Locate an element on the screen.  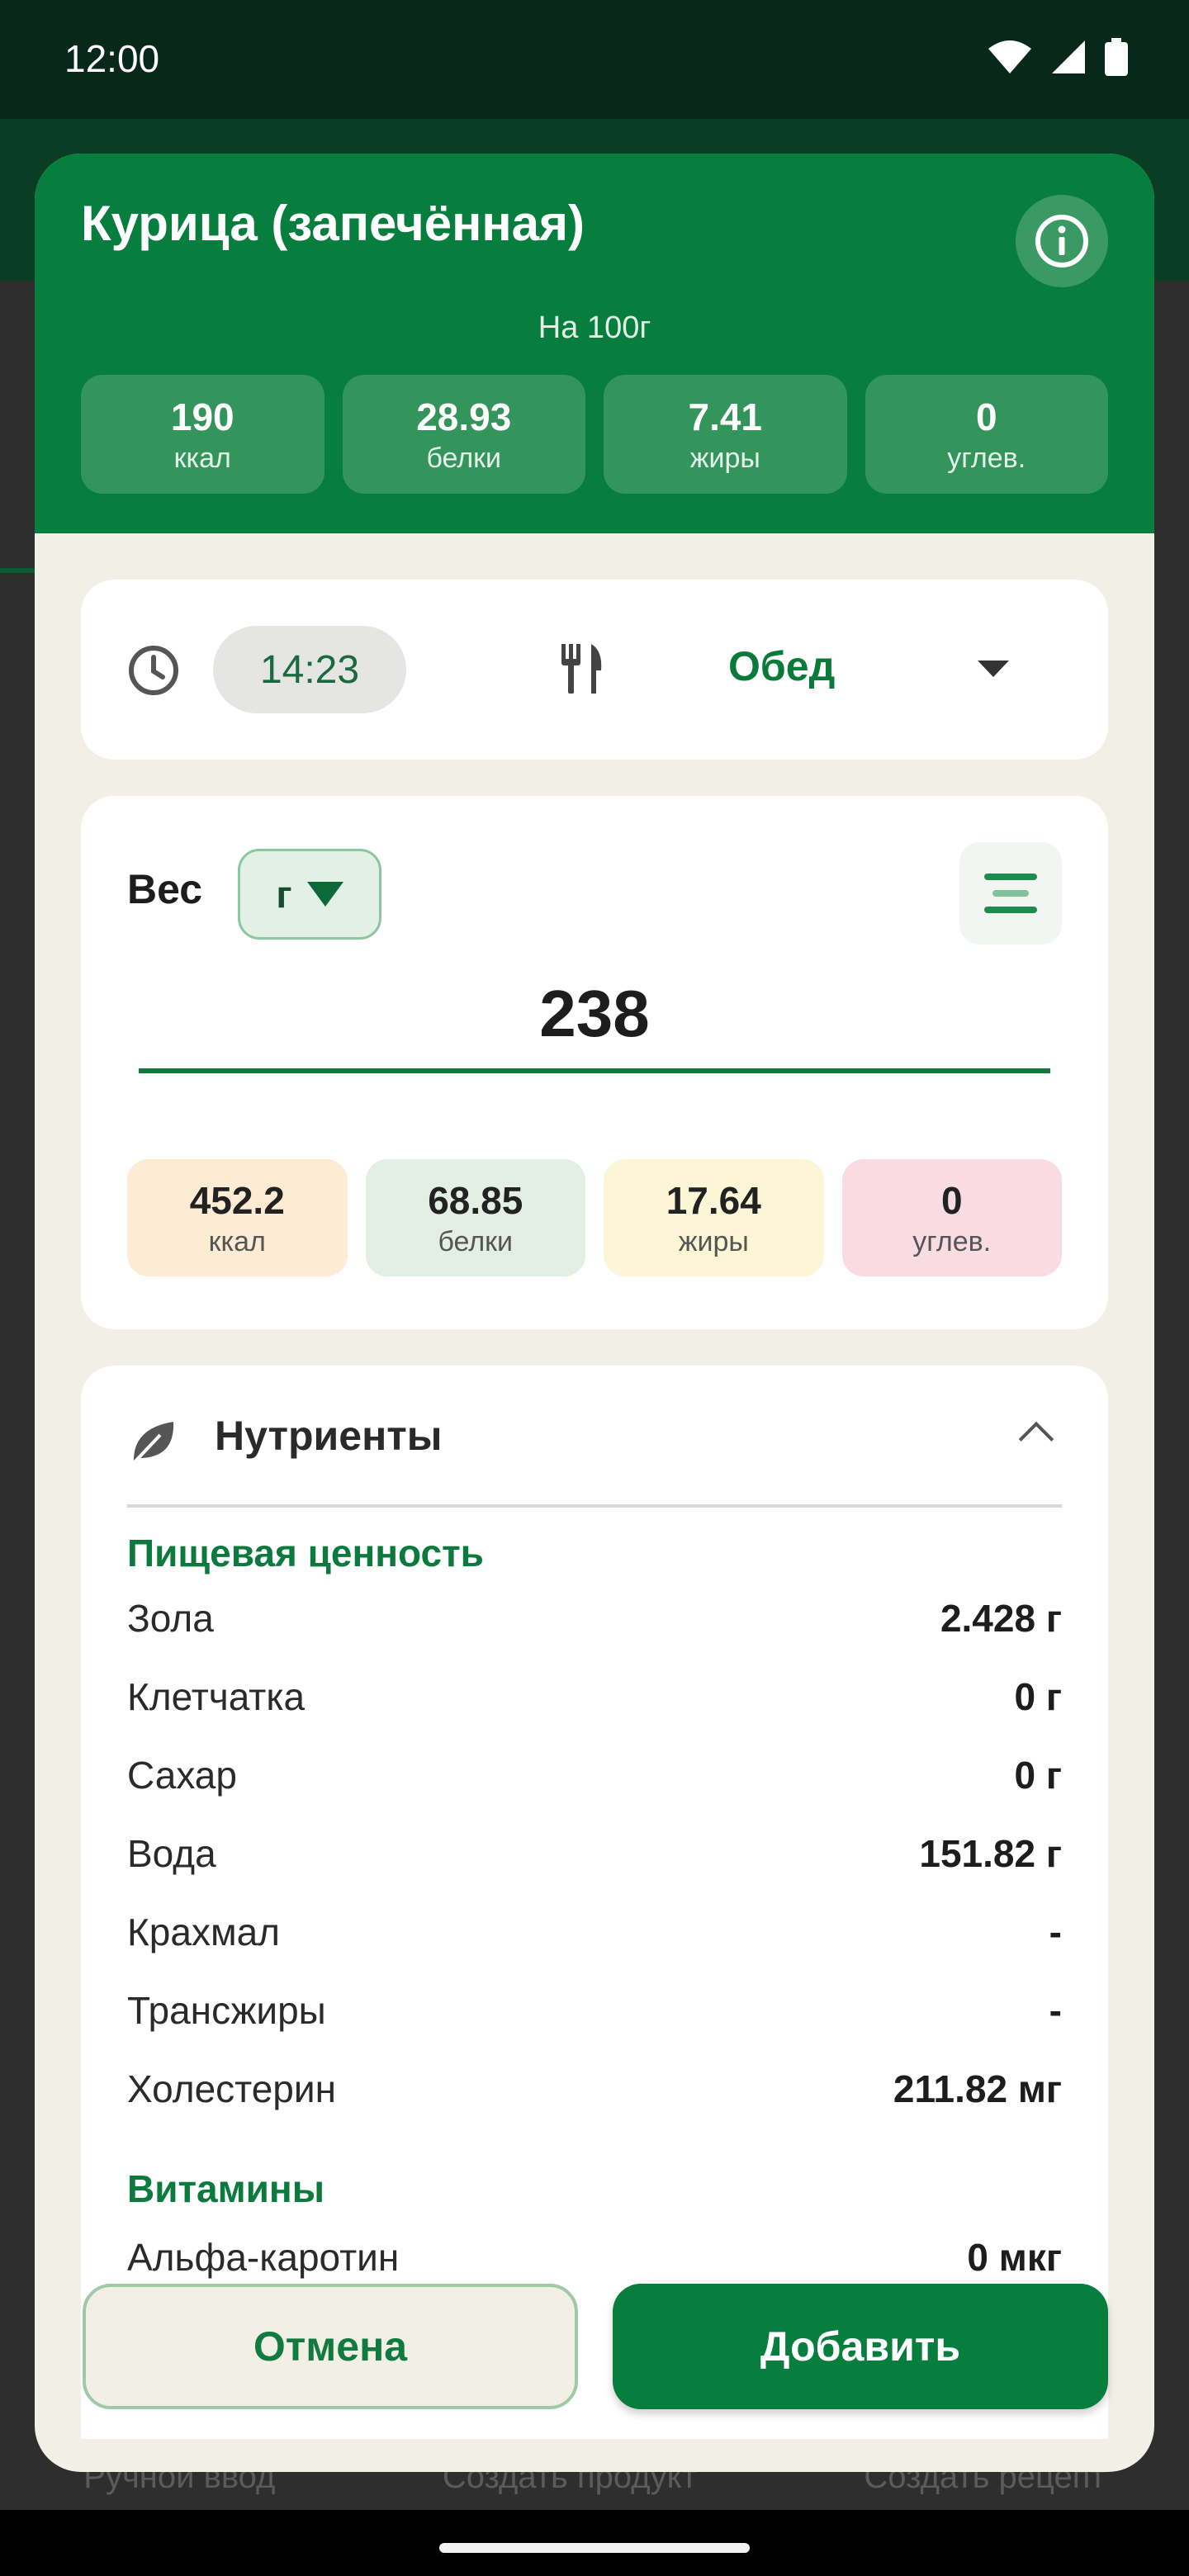
status-time: 12:00 is located at coordinates (112, 58).